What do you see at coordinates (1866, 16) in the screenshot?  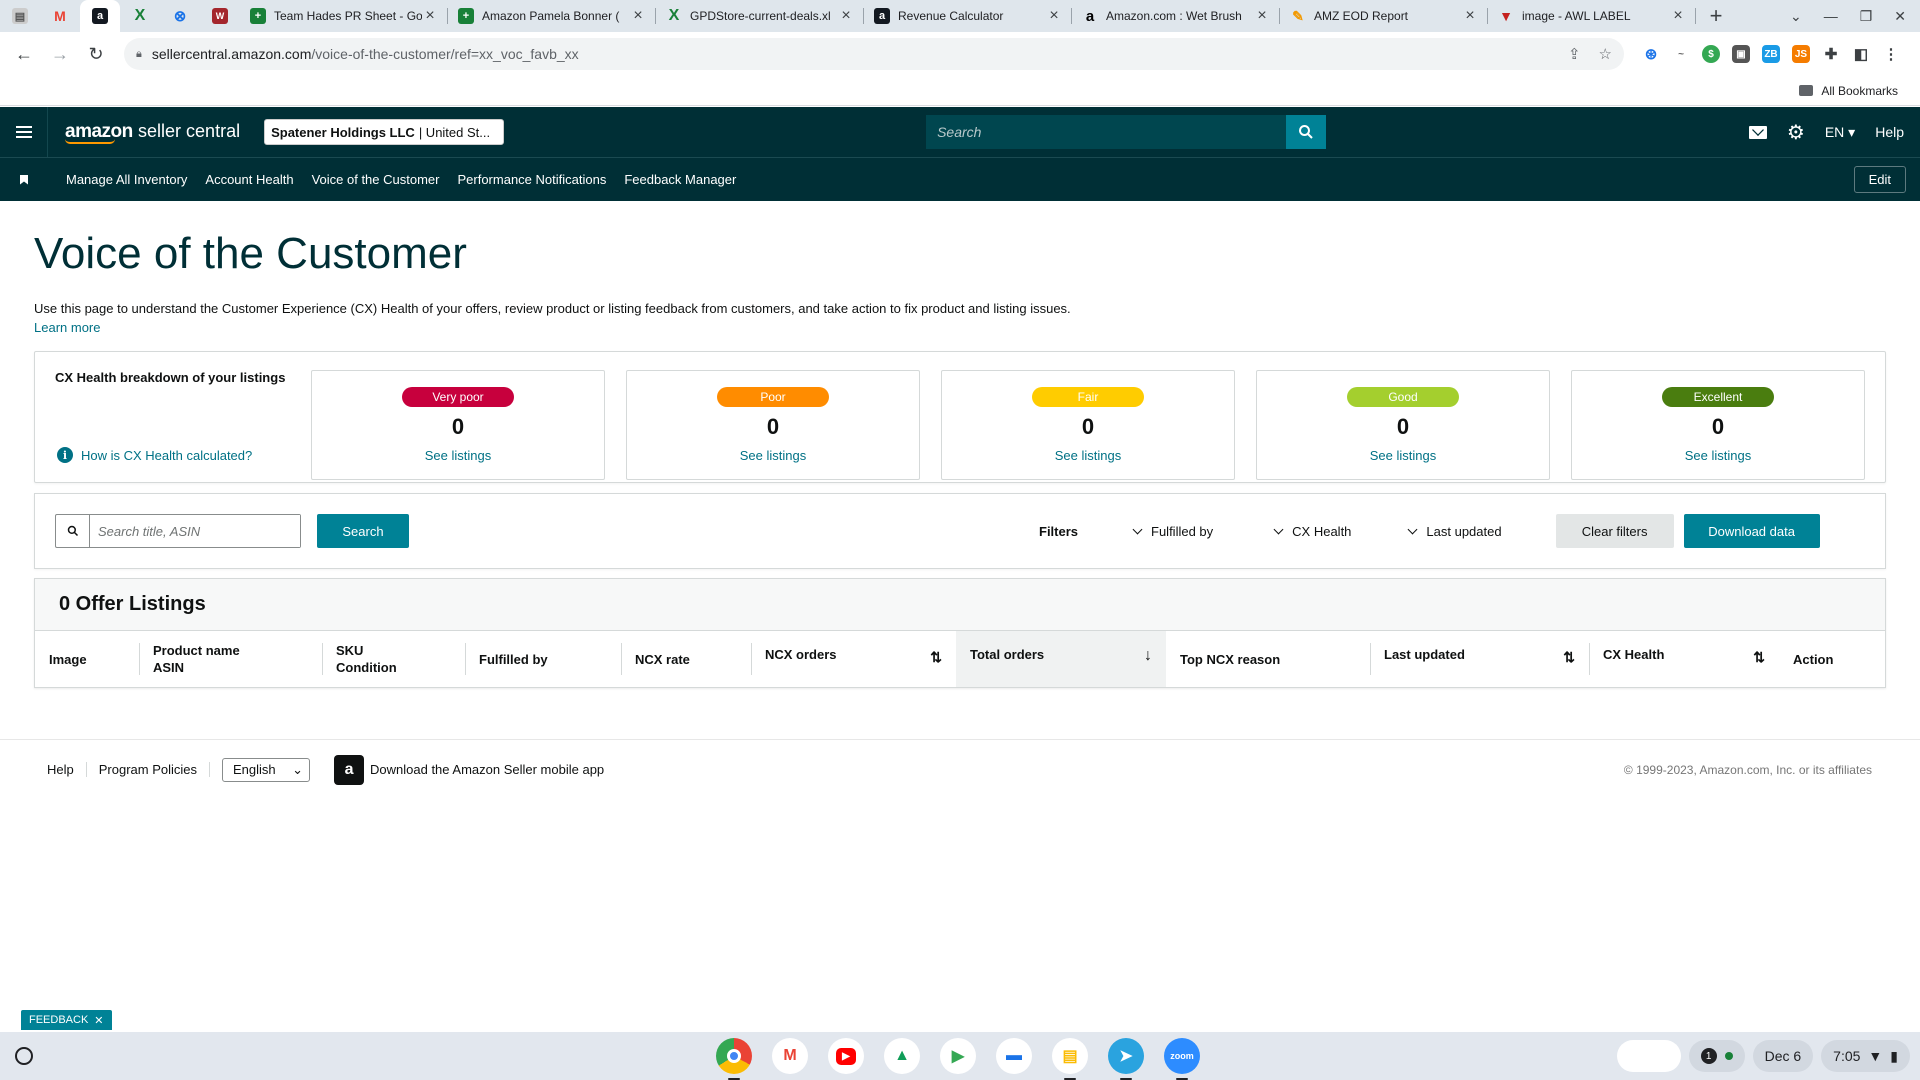 I see `restore-icon: ❐` at bounding box center [1866, 16].